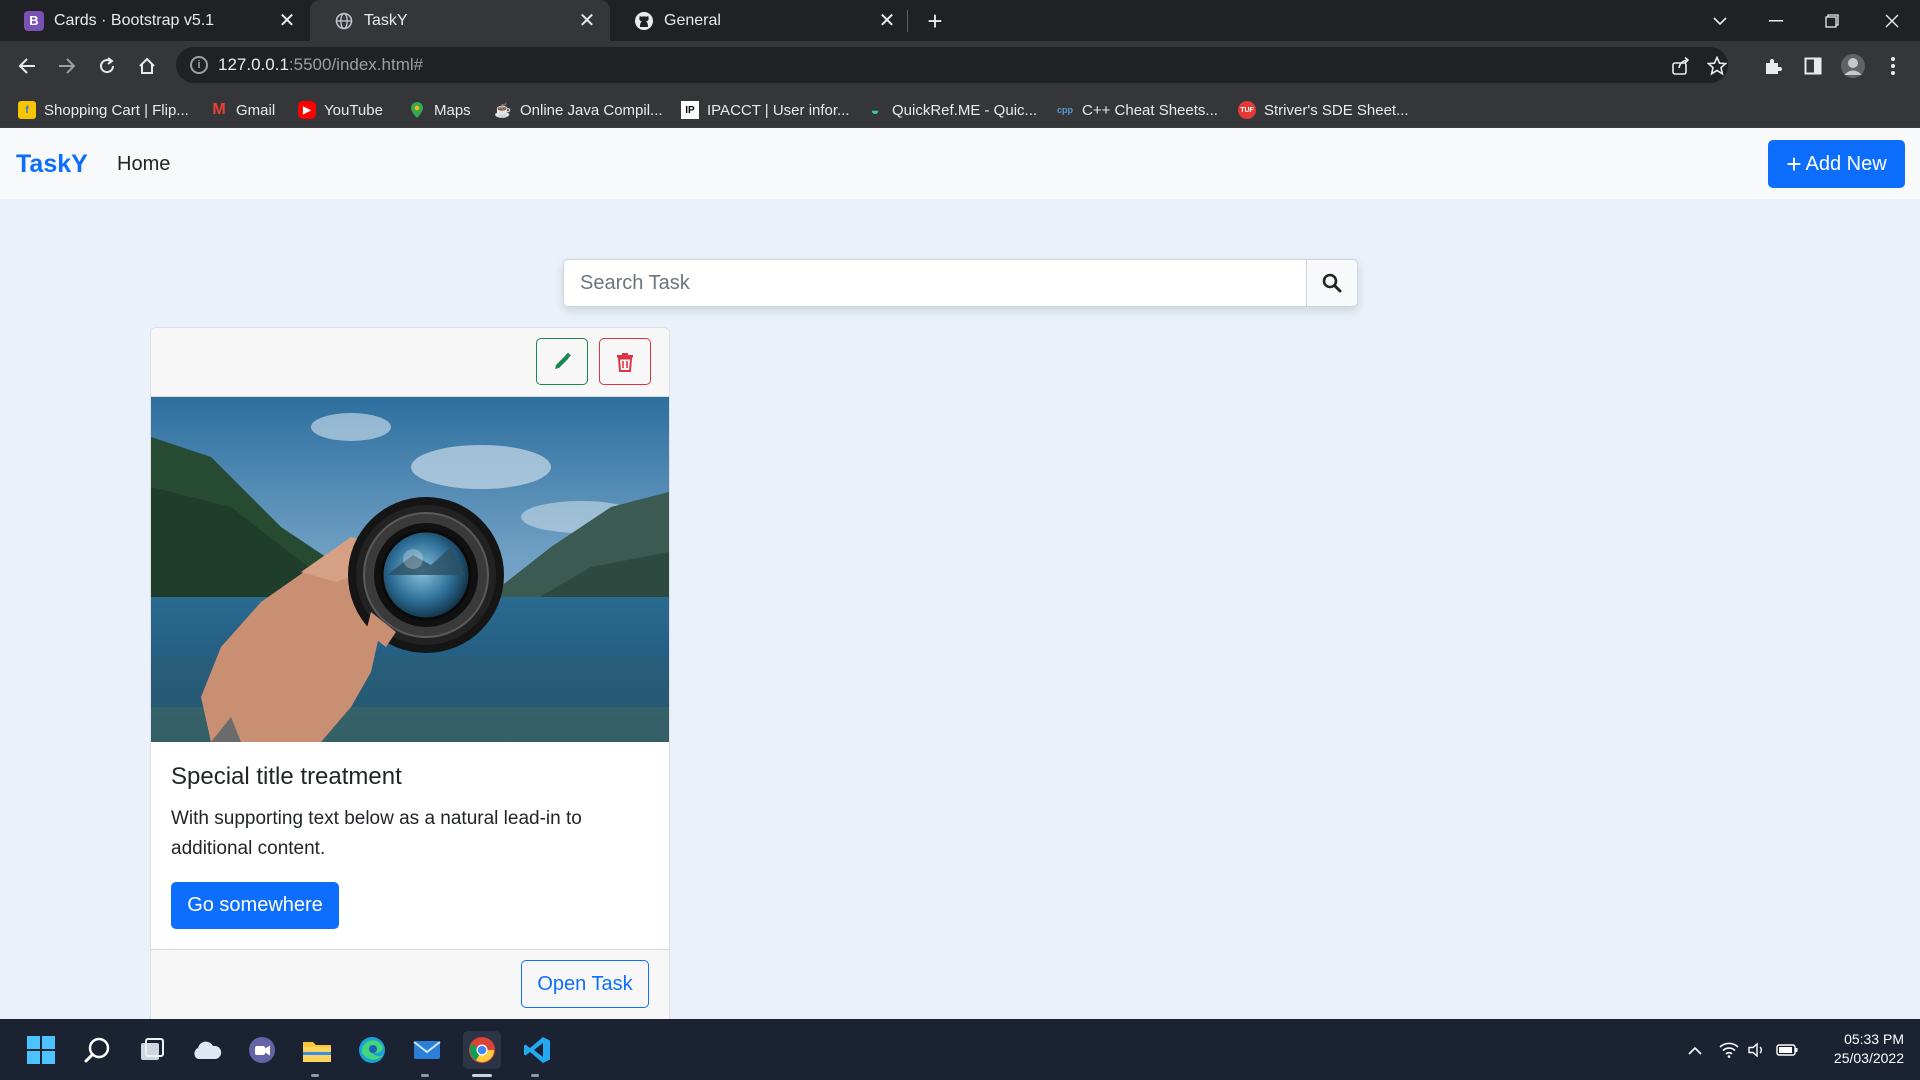 This screenshot has width=1920, height=1080. Describe the element at coordinates (760, 20) in the screenshot. I see `tab-general: General ✕` at that location.